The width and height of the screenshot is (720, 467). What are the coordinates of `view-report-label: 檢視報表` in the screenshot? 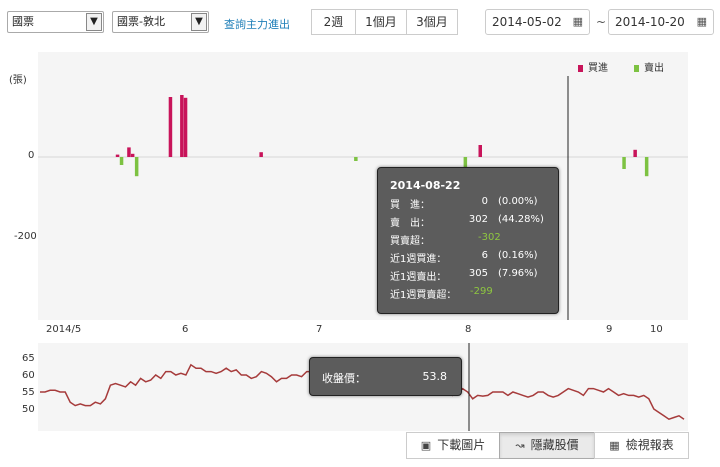 It's located at (649, 445).